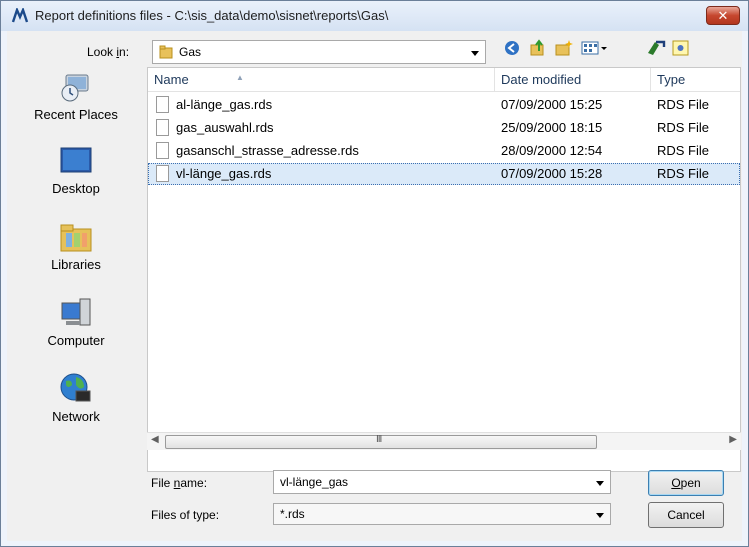 The image size is (749, 547). I want to click on file-name: gasanschl_strasse_adresse.rds, so click(267, 150).